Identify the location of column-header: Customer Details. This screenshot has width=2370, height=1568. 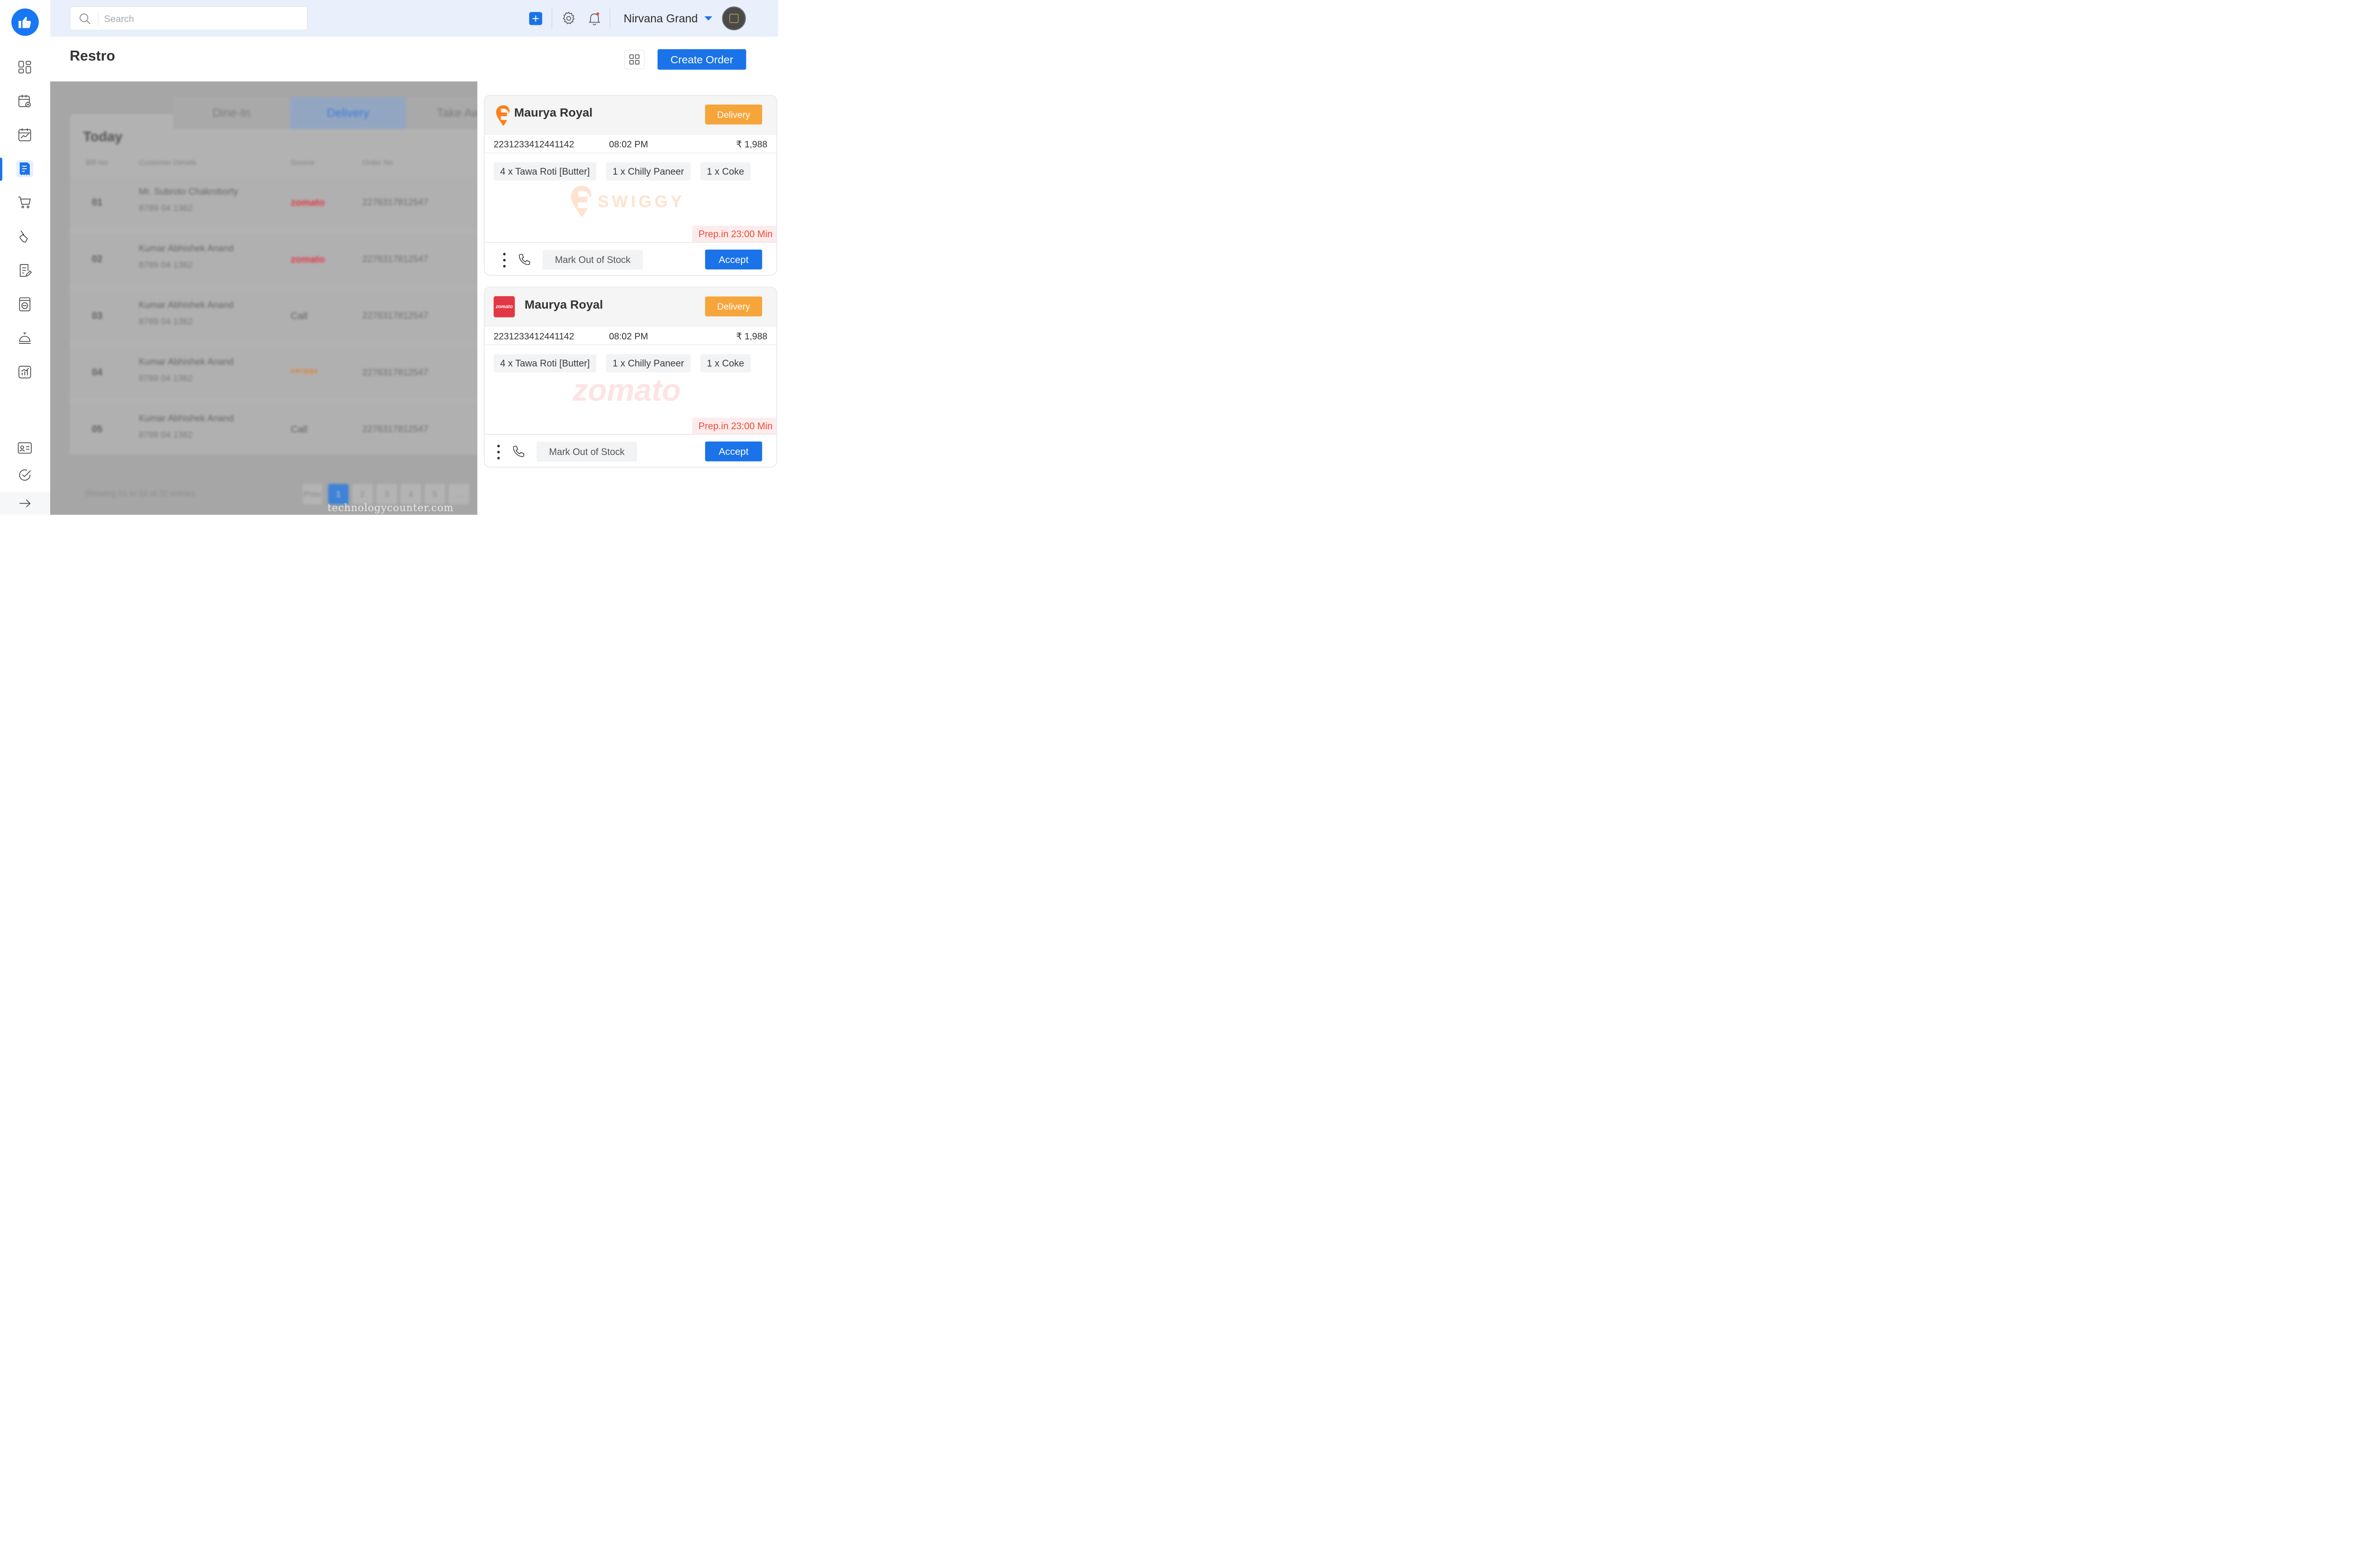
(168, 162).